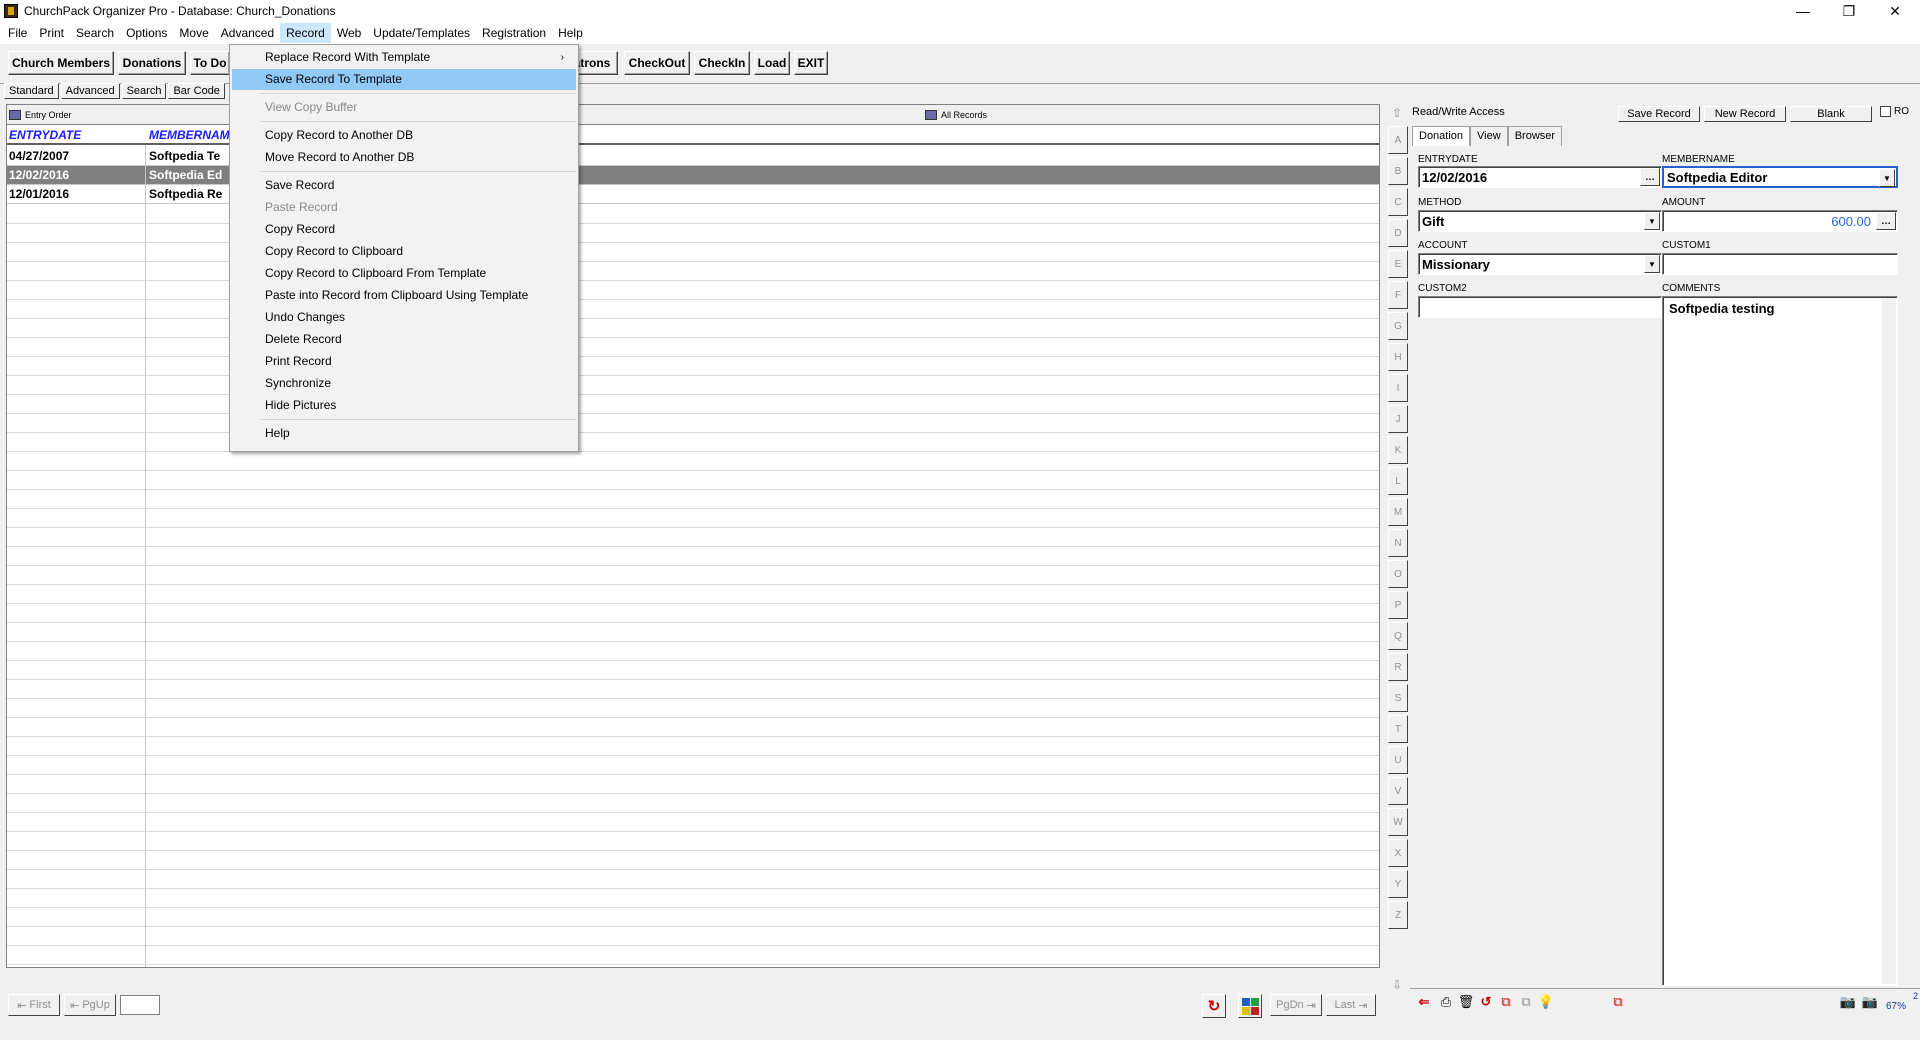 Image resolution: width=1920 pixels, height=1040 pixels. What do you see at coordinates (1398, 791) in the screenshot?
I see `alpha-index-v: V` at bounding box center [1398, 791].